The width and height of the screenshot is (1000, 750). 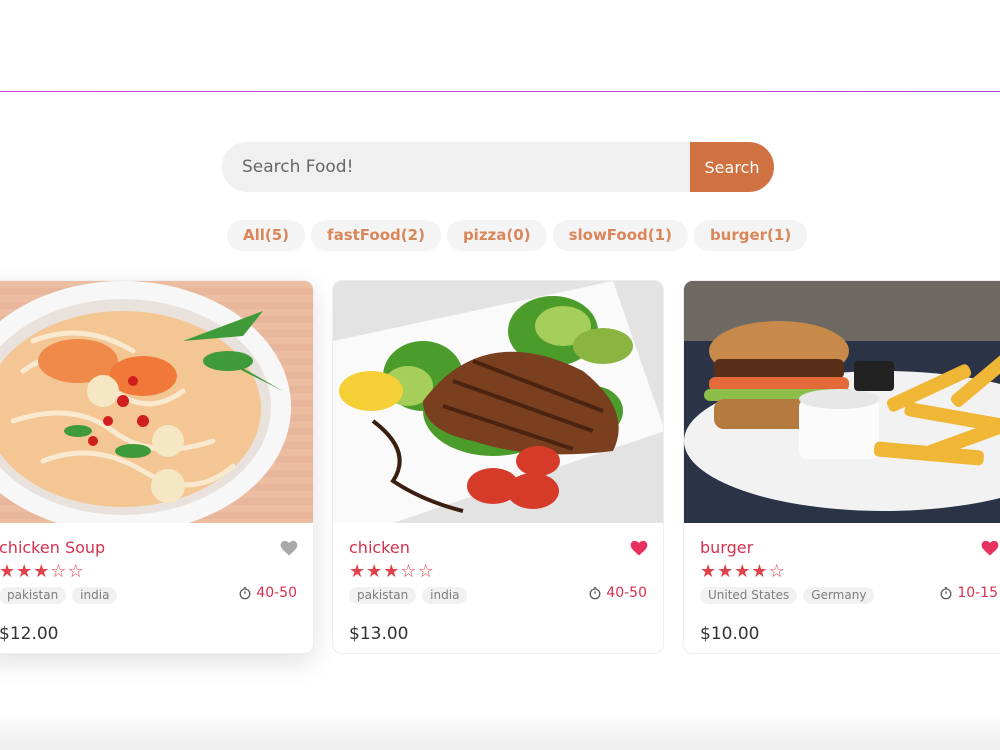 I want to click on origin-tag: Germany, so click(x=839, y=595).